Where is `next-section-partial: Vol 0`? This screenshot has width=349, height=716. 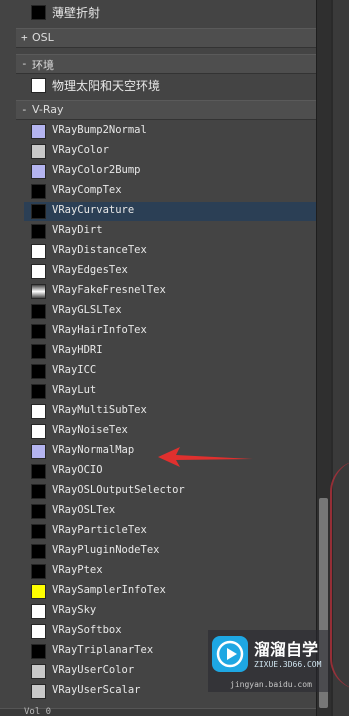 next-section-partial: Vol 0 is located at coordinates (158, 711).